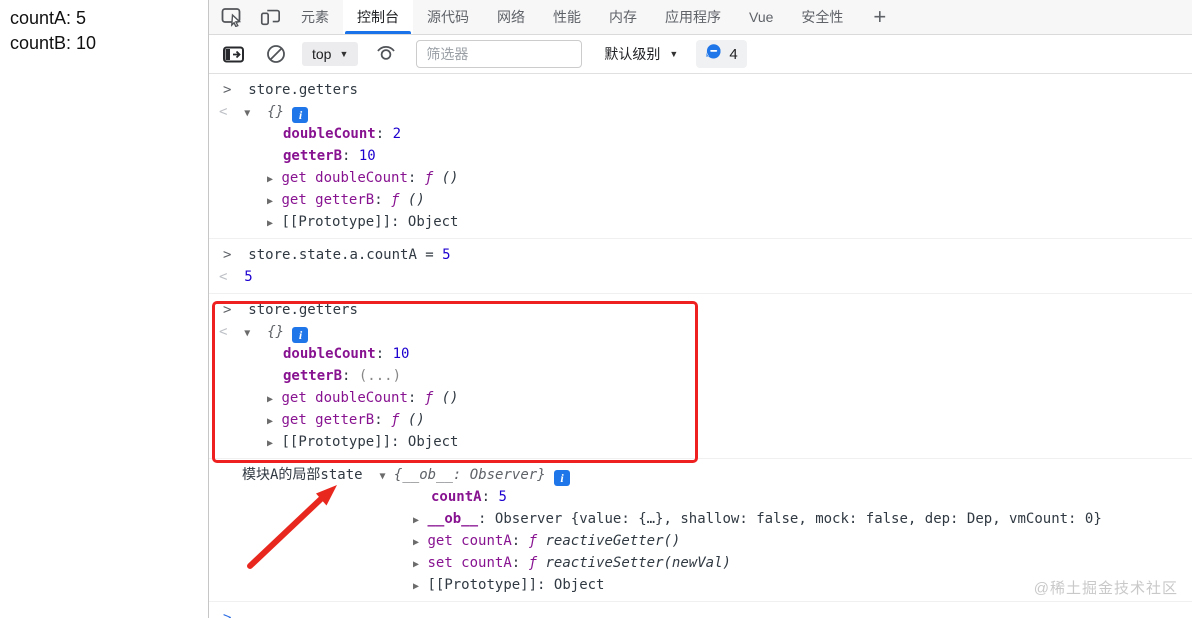 Image resolution: width=1192 pixels, height=618 pixels. I want to click on lazy-getter-ellipsis: (...), so click(380, 376).